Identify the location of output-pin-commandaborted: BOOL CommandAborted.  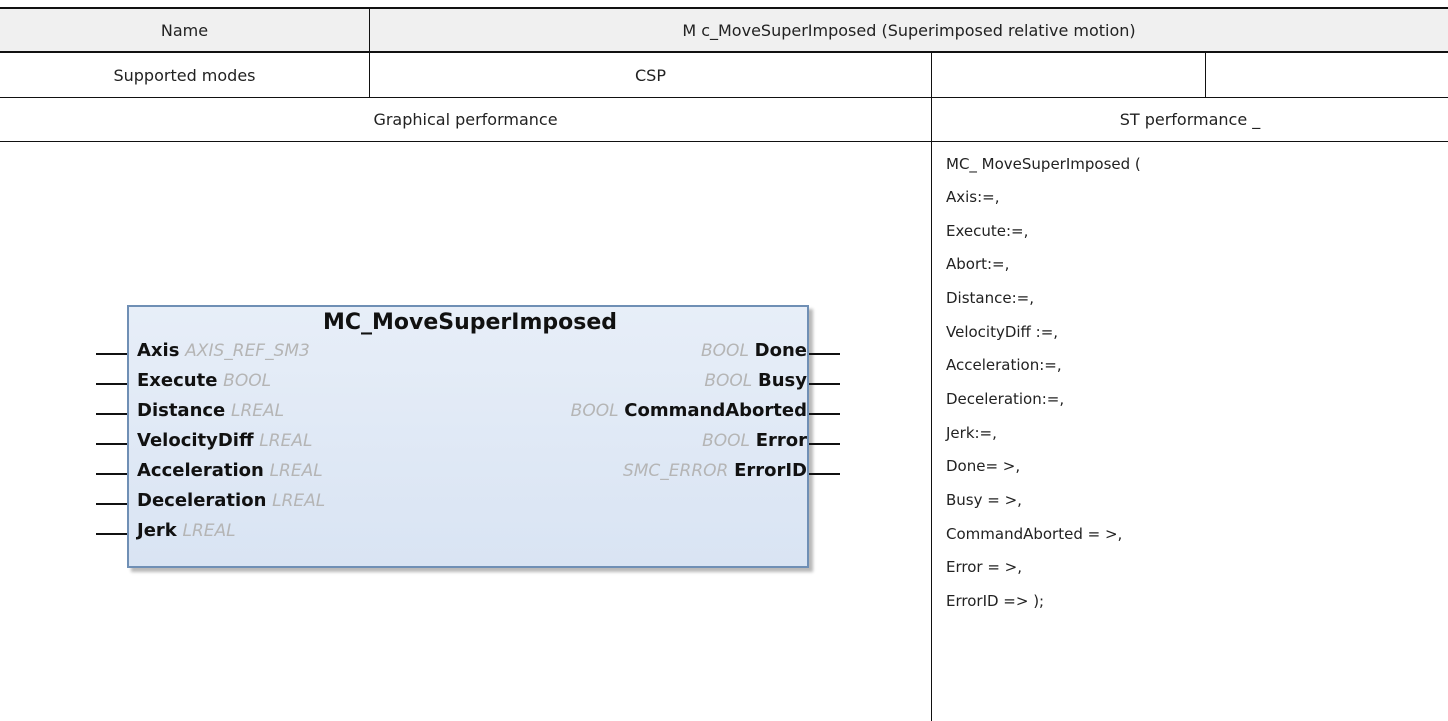
(688, 410).